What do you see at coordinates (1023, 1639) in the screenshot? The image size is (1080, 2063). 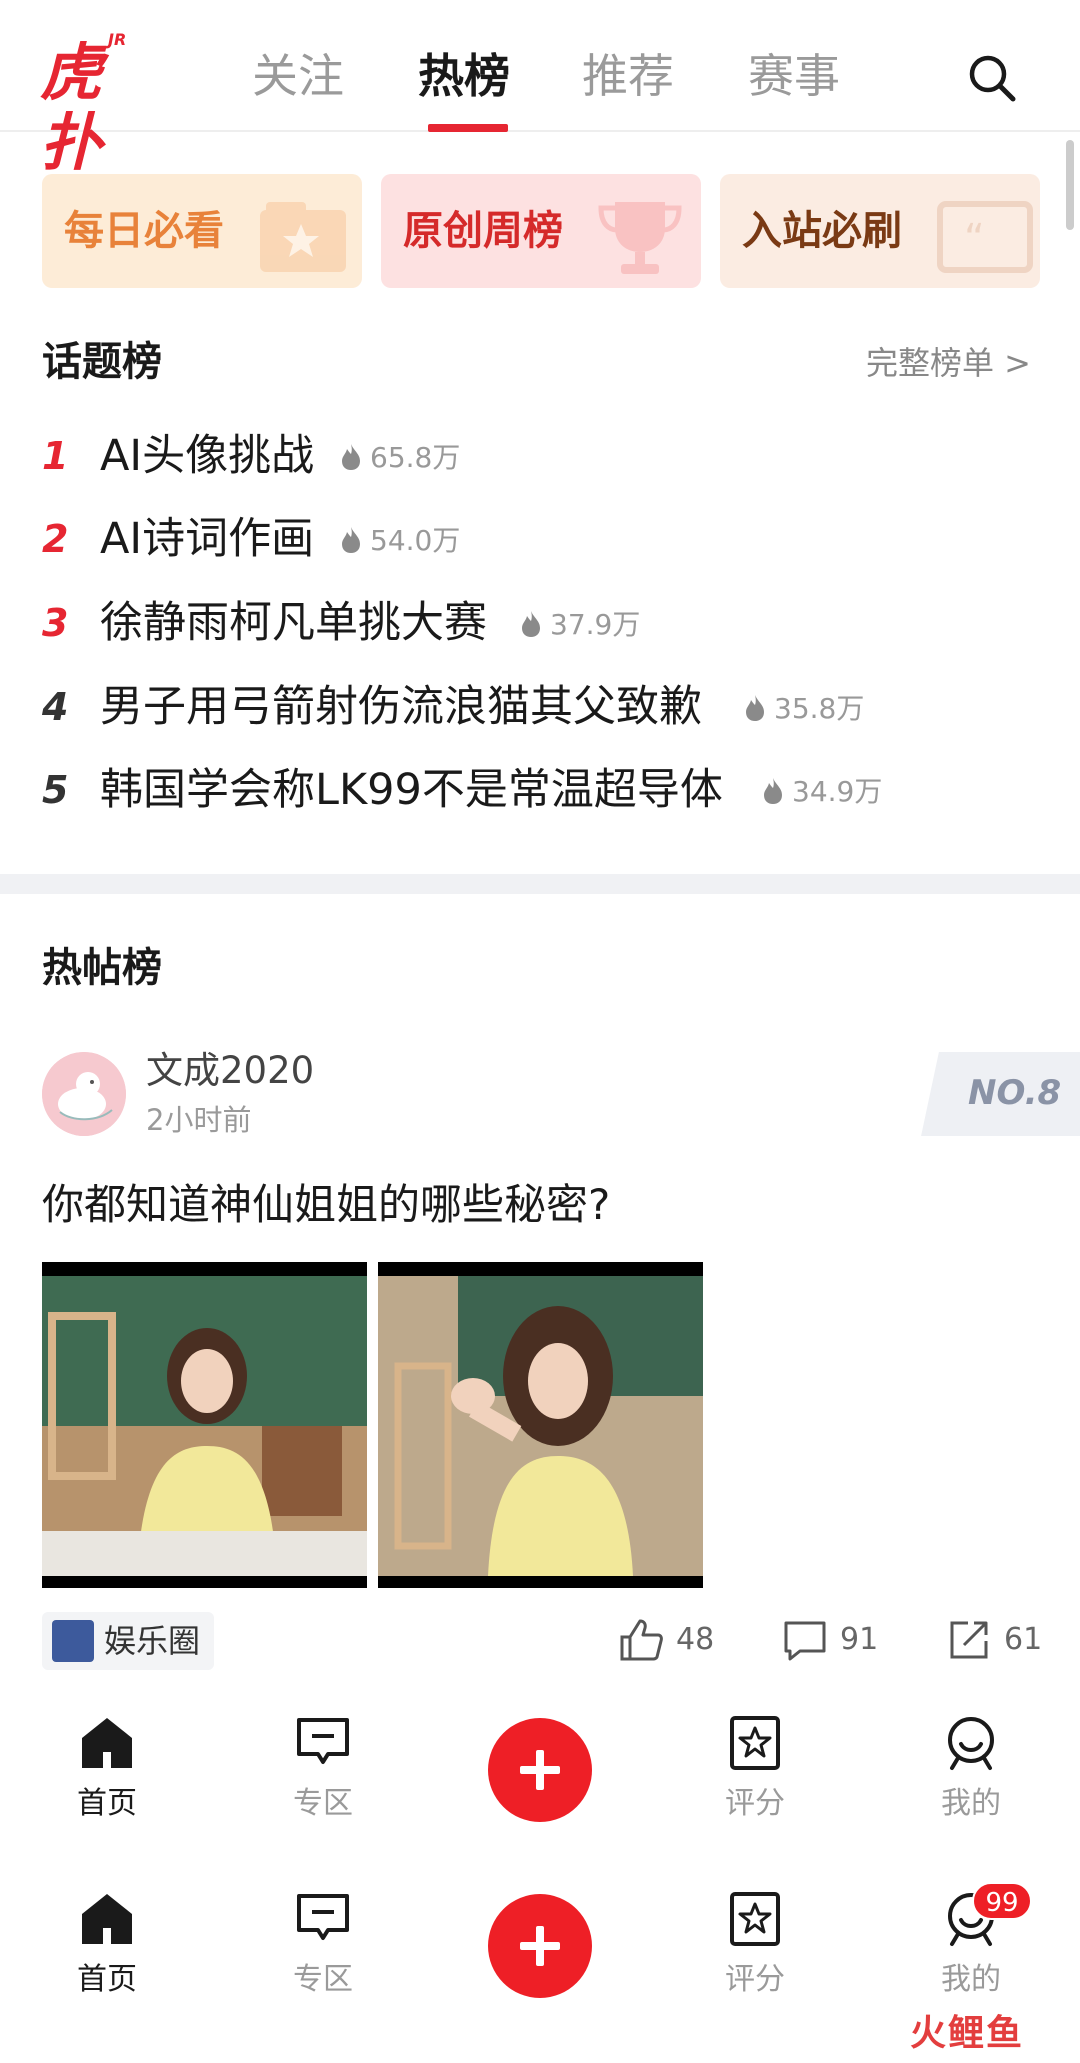 I see `share-count: 61` at bounding box center [1023, 1639].